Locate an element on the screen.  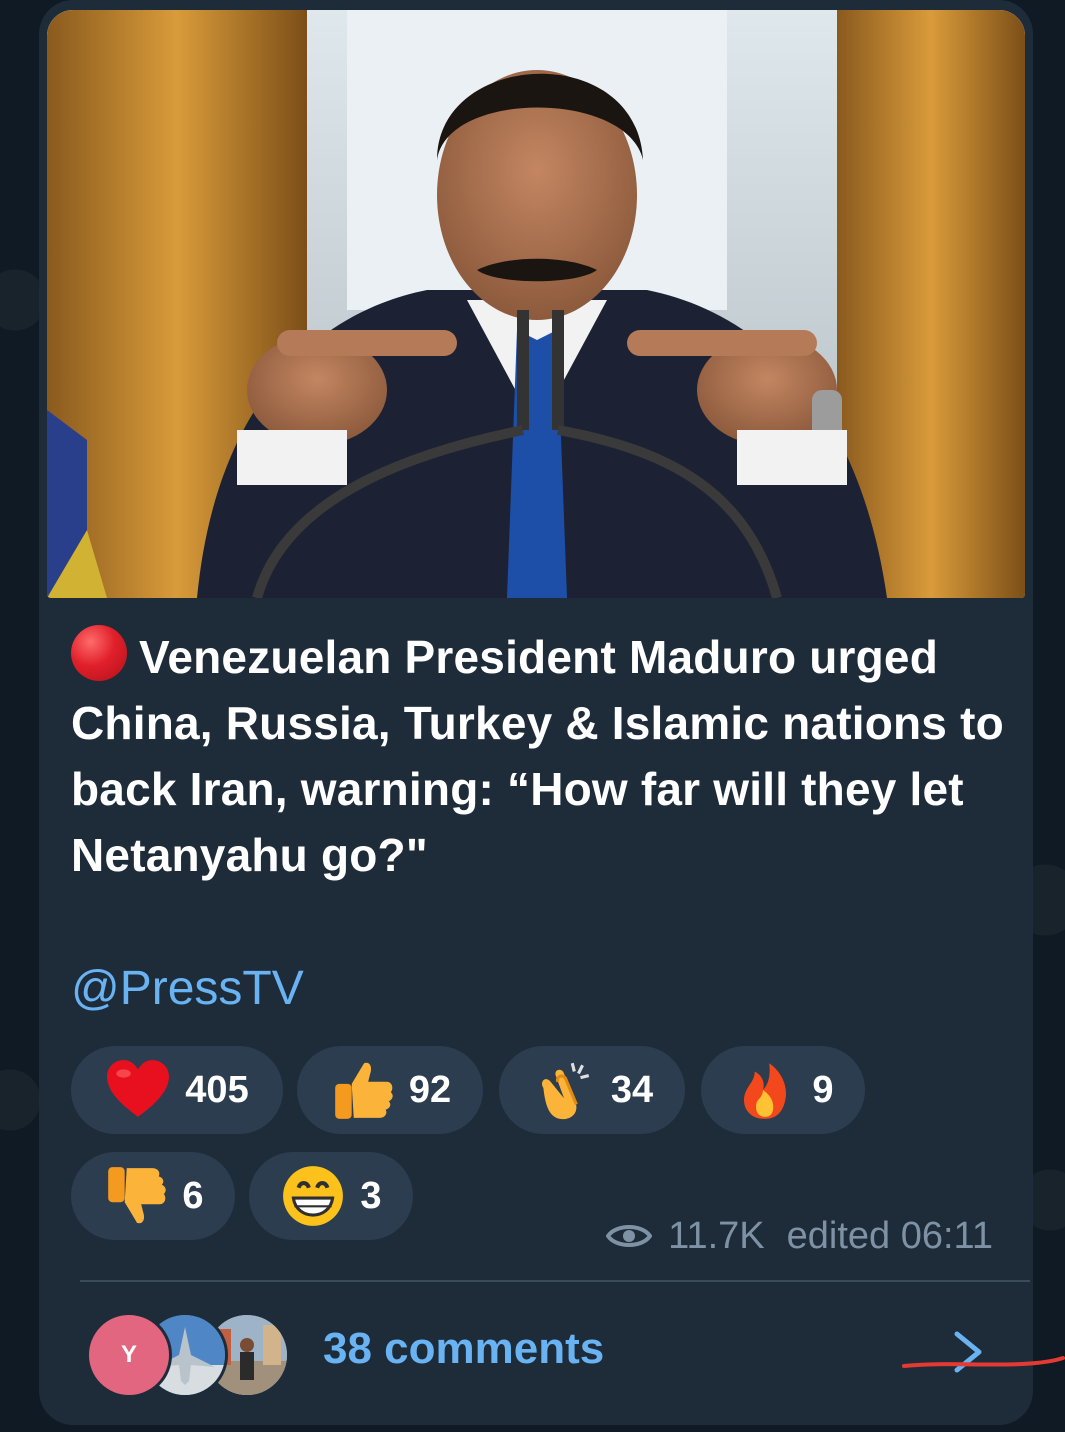
clapping-hands-icon is located at coordinates (564, 1090).